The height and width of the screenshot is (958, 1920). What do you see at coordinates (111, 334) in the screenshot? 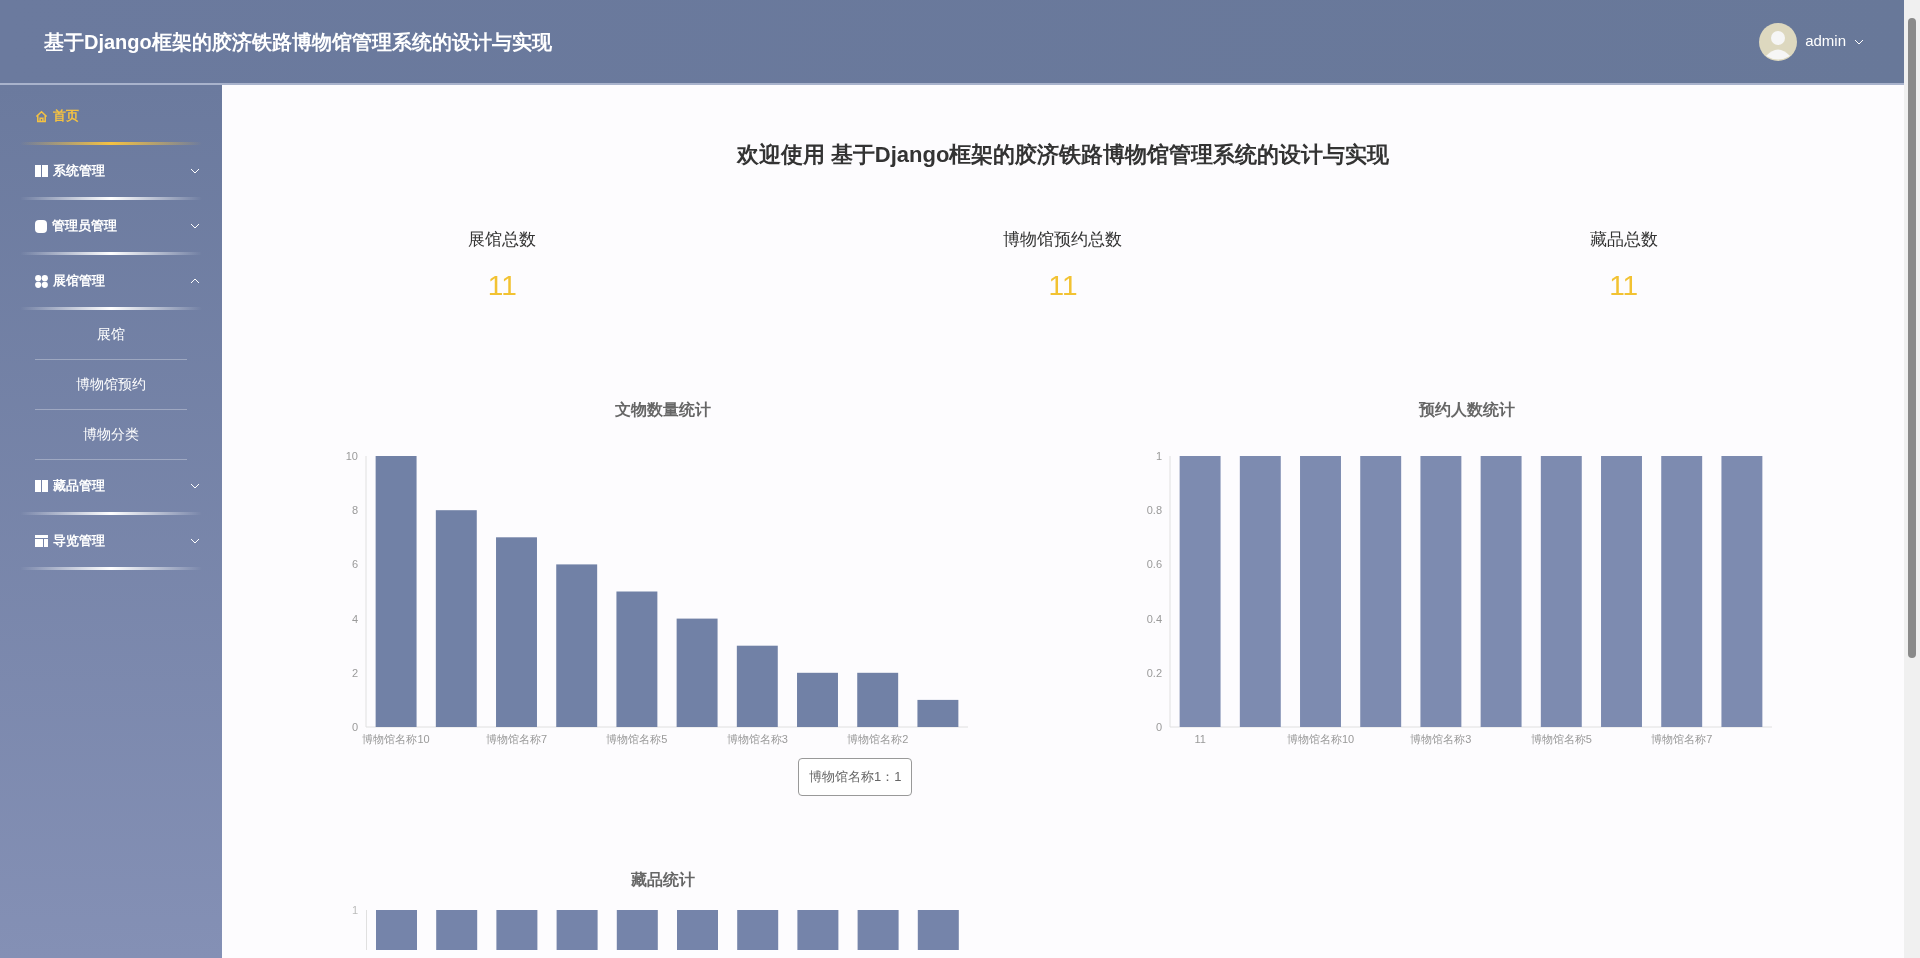
I see `submenu-item: 展馆` at bounding box center [111, 334].